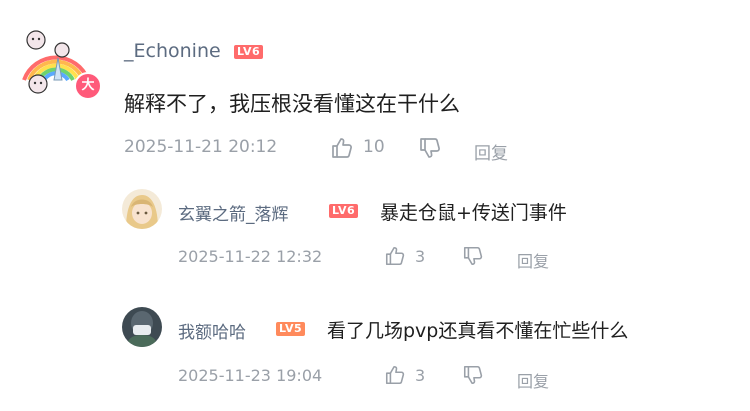  I want to click on level-badge: LV5, so click(291, 329).